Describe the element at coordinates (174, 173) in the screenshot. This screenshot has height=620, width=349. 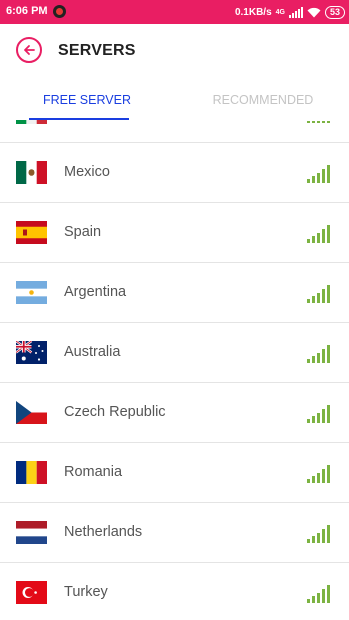
I see `server-row-mexico: Mexico` at that location.